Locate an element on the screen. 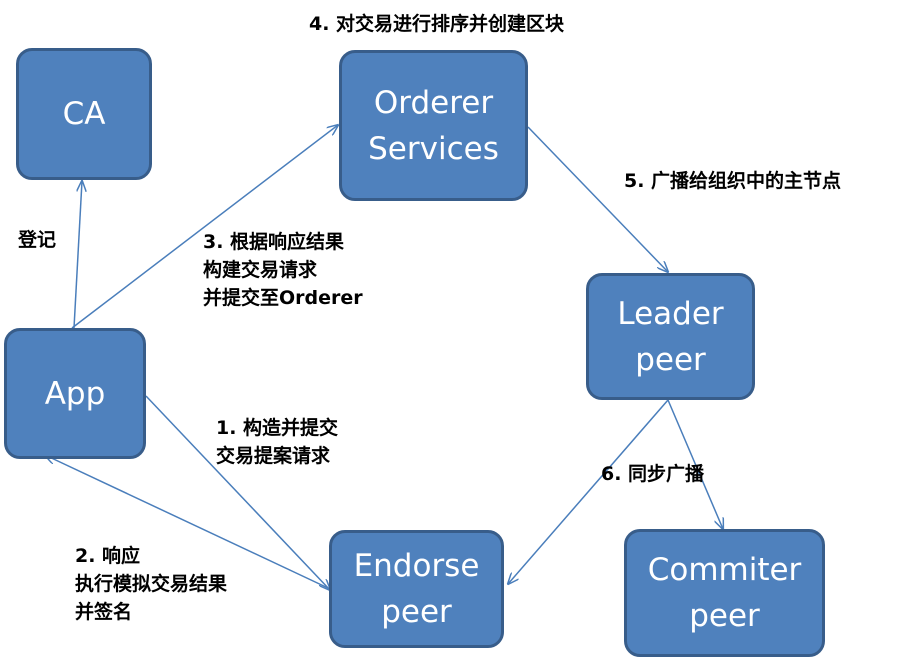  step3-label: 3. 根据响应结果 构建交易请求 并提交至Orderer is located at coordinates (283, 270).